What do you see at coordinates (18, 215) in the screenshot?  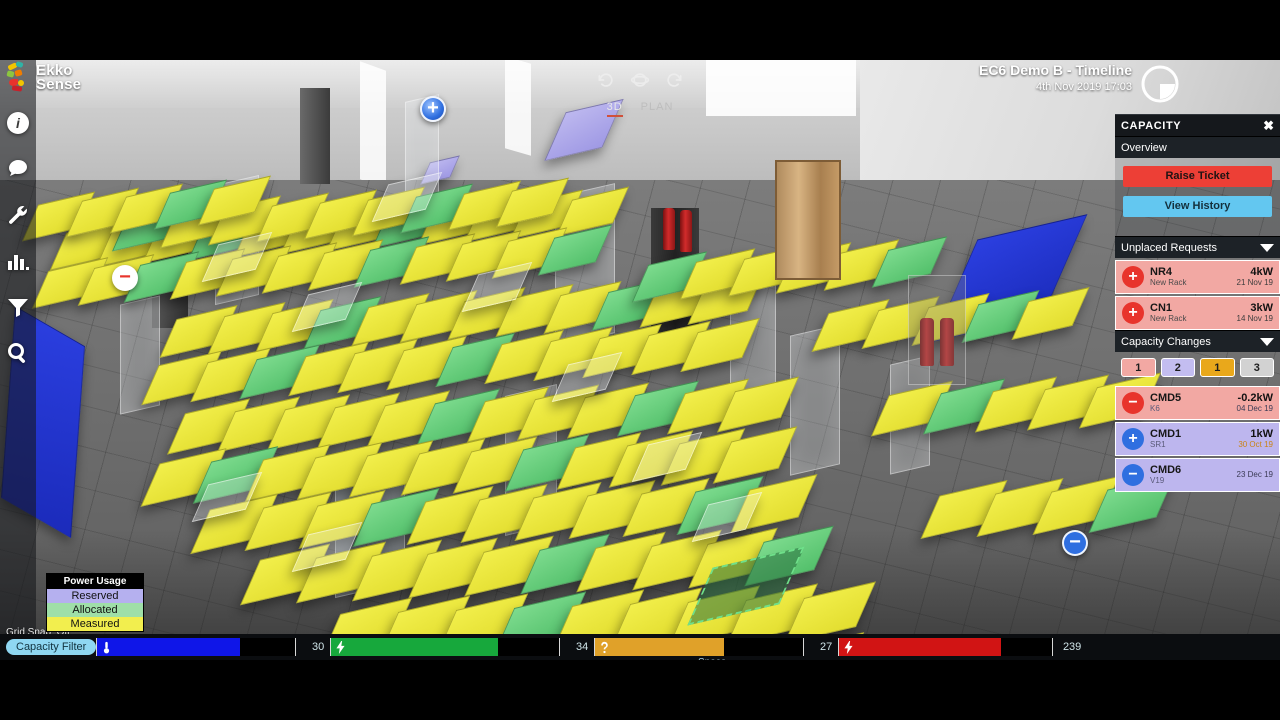 I see `wrench-icon` at bounding box center [18, 215].